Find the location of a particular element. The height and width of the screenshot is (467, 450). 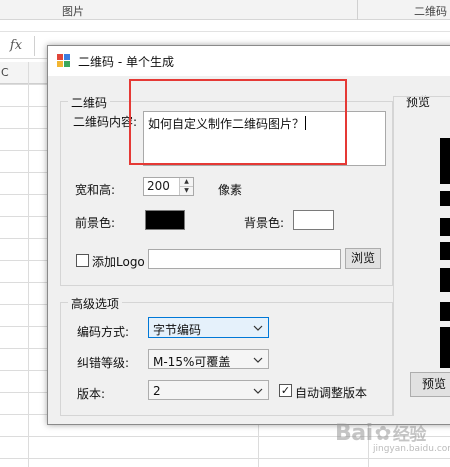

version-label: 版本: is located at coordinates (91, 394).